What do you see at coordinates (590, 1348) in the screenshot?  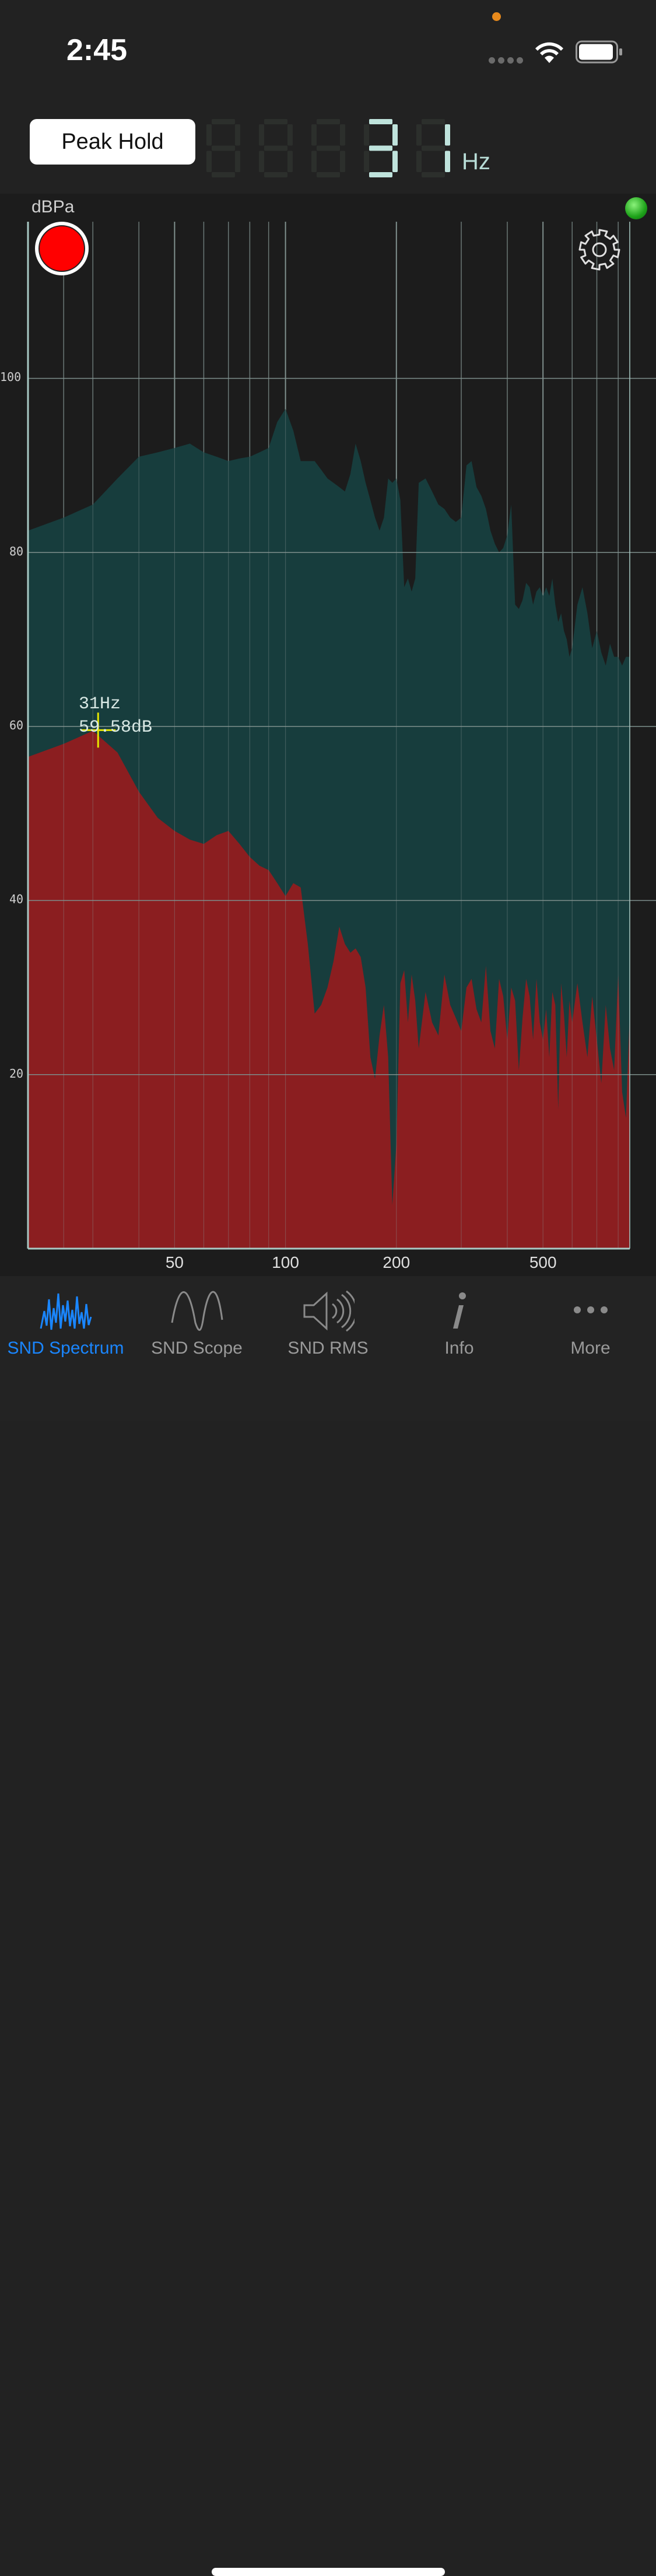 I see `tab-label: More` at bounding box center [590, 1348].